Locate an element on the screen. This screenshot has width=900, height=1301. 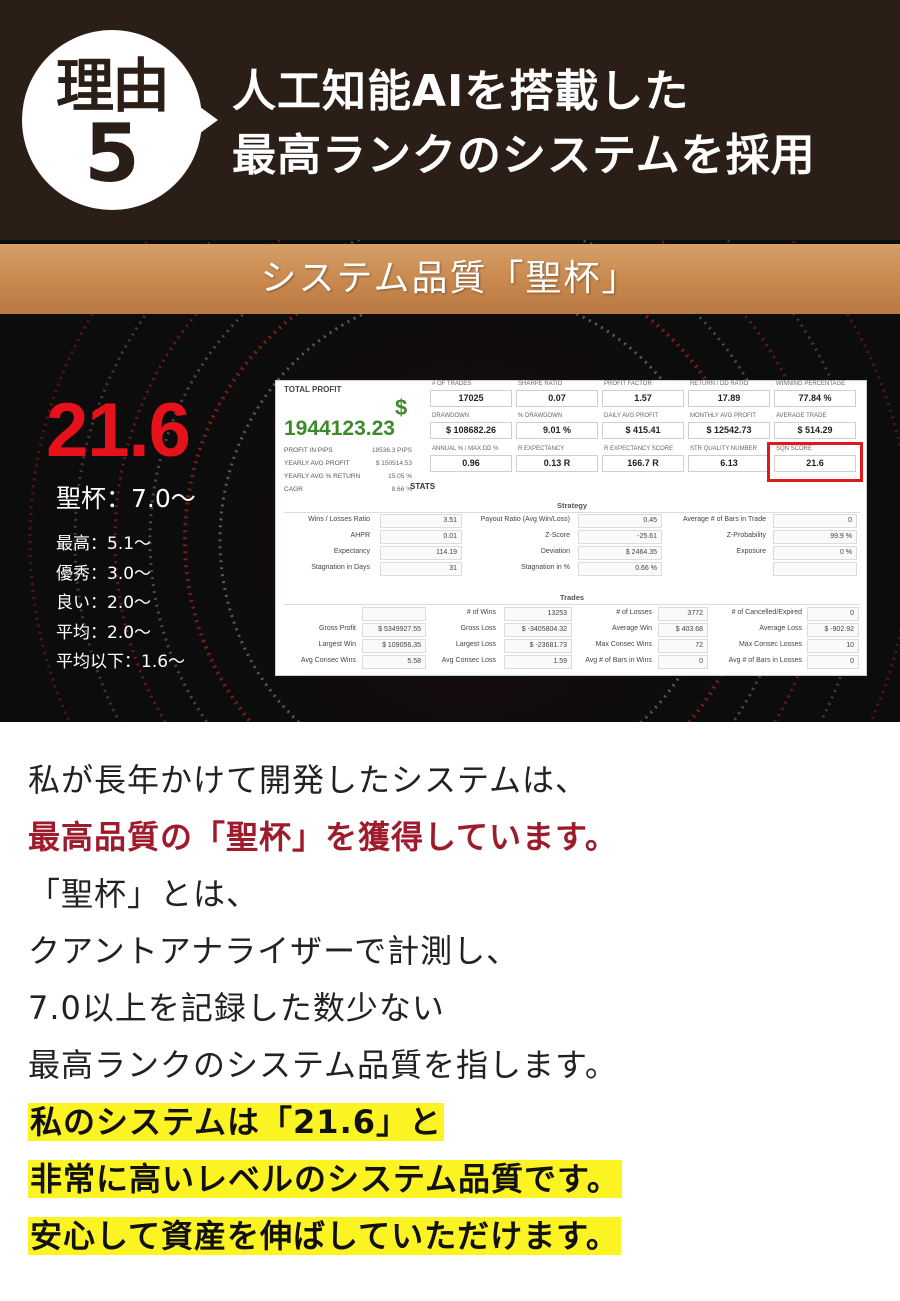
metric-value: $ 514.29 is located at coordinates (815, 430).